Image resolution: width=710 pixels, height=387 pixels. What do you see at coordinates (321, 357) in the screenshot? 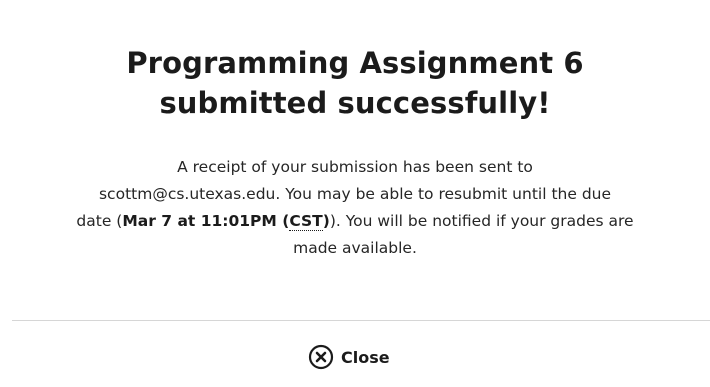
I see `close-circle-icon` at bounding box center [321, 357].